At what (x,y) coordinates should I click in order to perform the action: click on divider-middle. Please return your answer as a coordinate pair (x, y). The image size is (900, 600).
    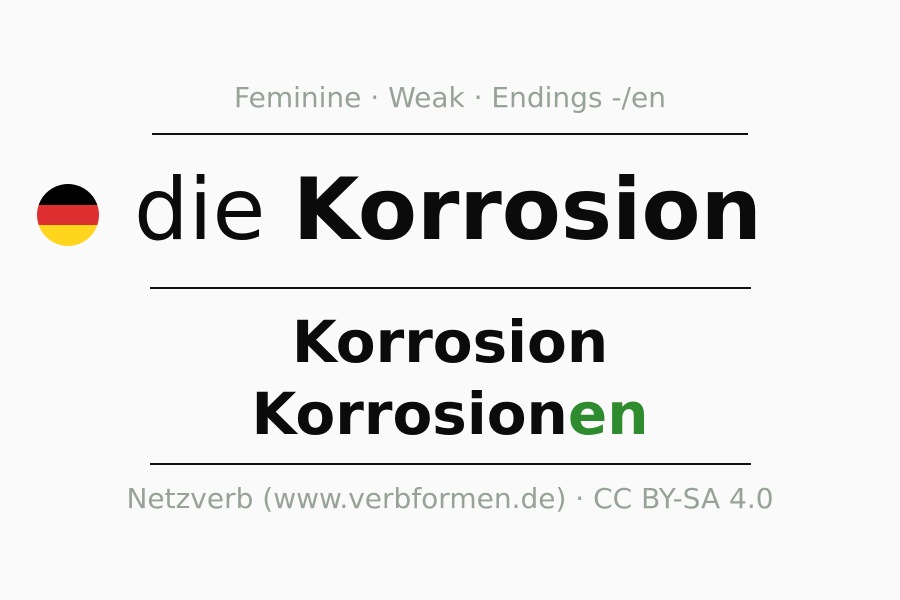
    Looking at the image, I should click on (450, 288).